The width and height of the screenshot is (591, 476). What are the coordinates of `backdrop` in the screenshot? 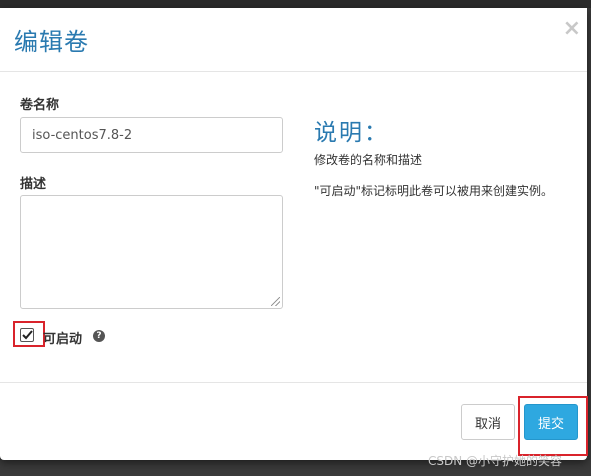 It's located at (295, 4).